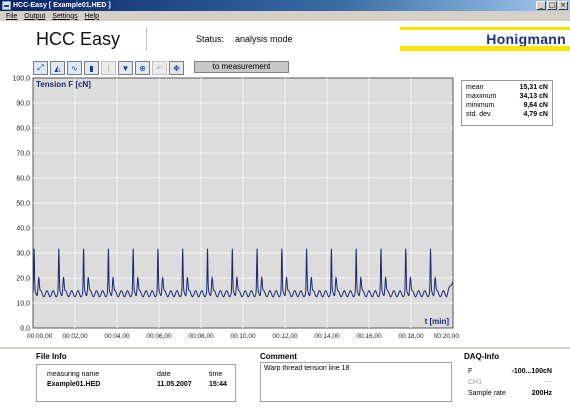 The height and width of the screenshot is (410, 570). Describe the element at coordinates (51, 356) in the screenshot. I see `file-info-title: File Info` at that location.